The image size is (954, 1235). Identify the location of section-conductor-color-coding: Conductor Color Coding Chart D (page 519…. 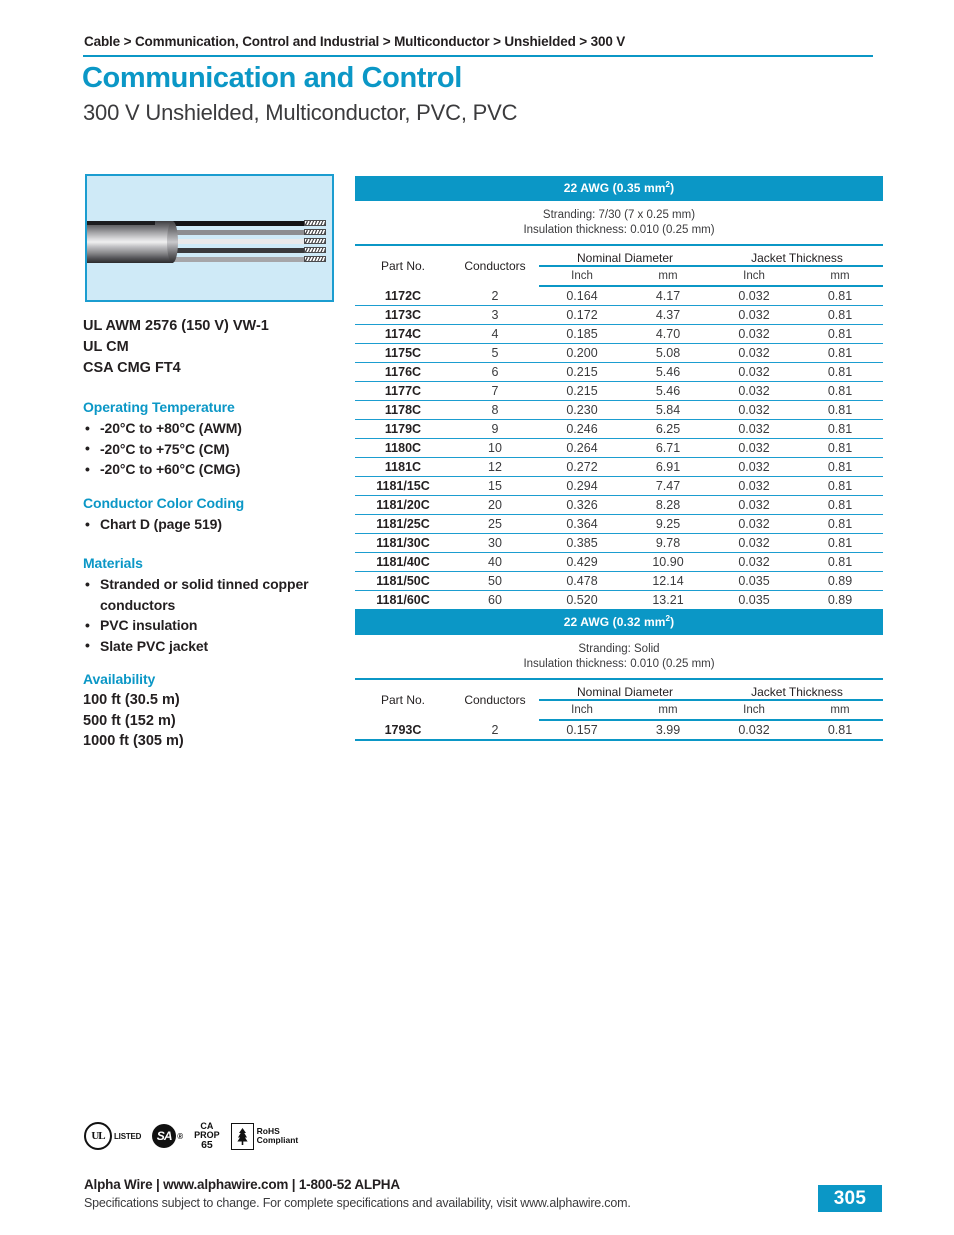
(218, 515).